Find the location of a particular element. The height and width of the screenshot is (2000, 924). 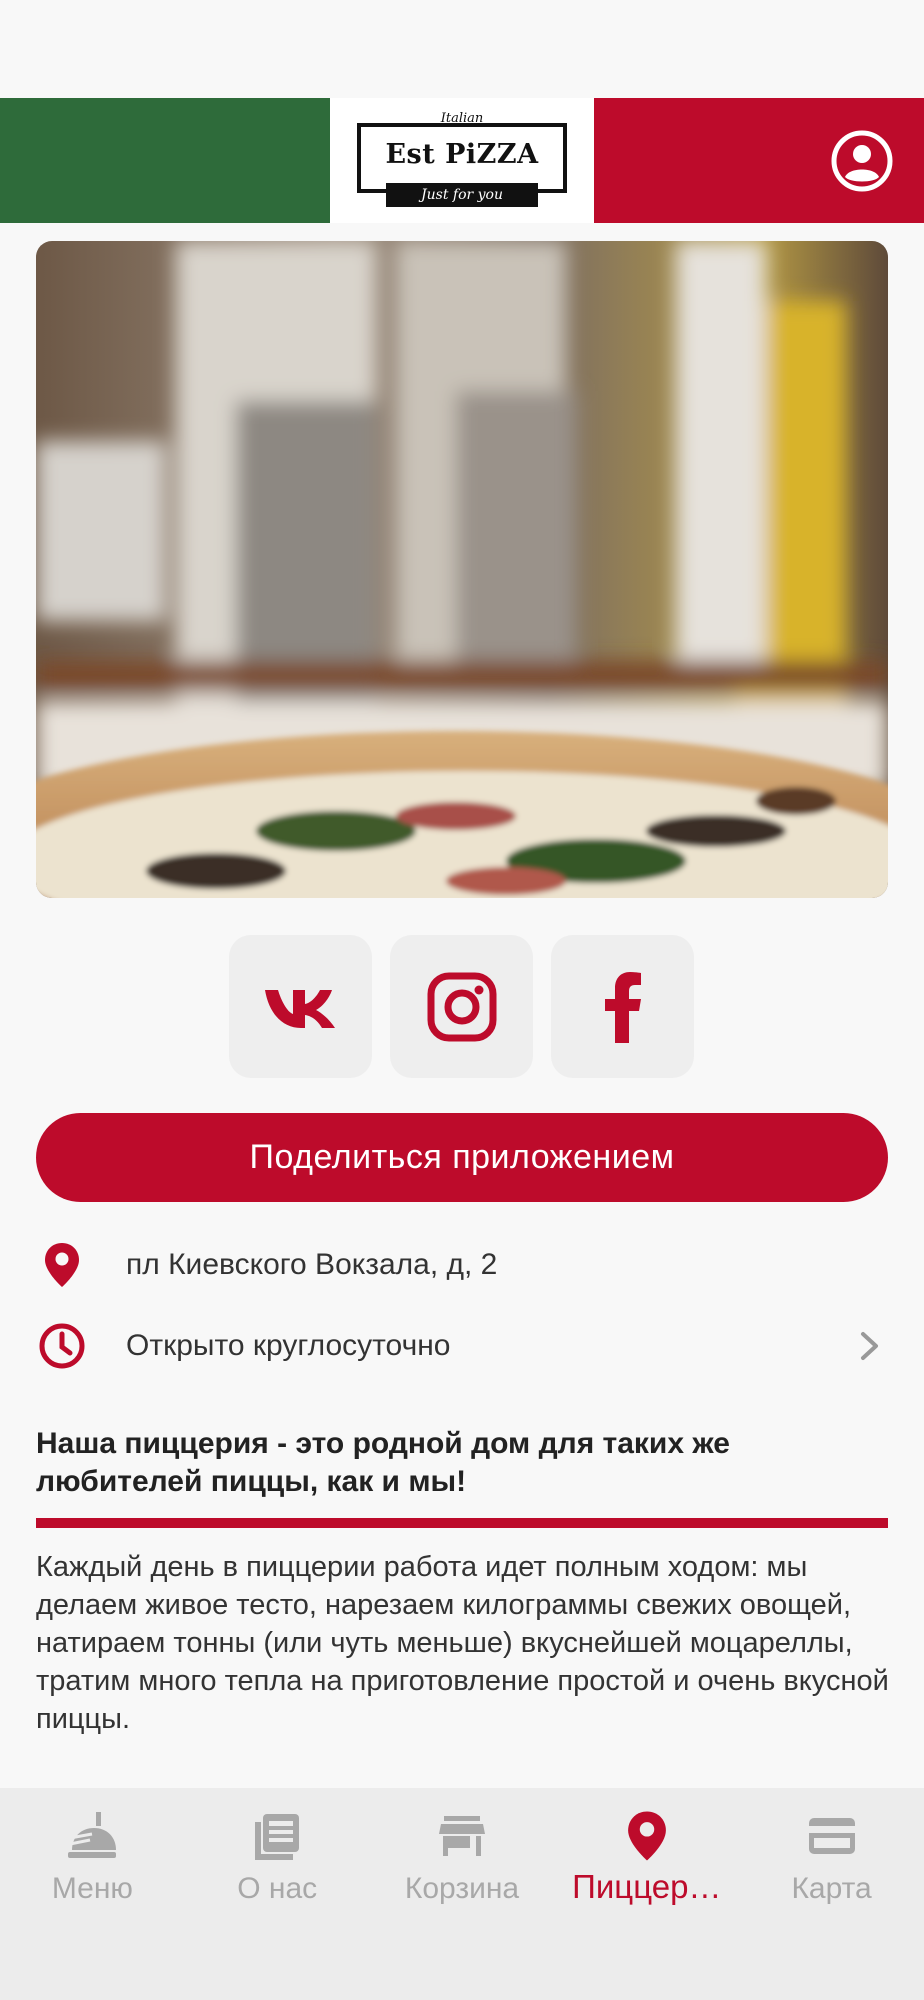

app-header: Italian Est PiZZA Just for you is located at coordinates (462, 160).